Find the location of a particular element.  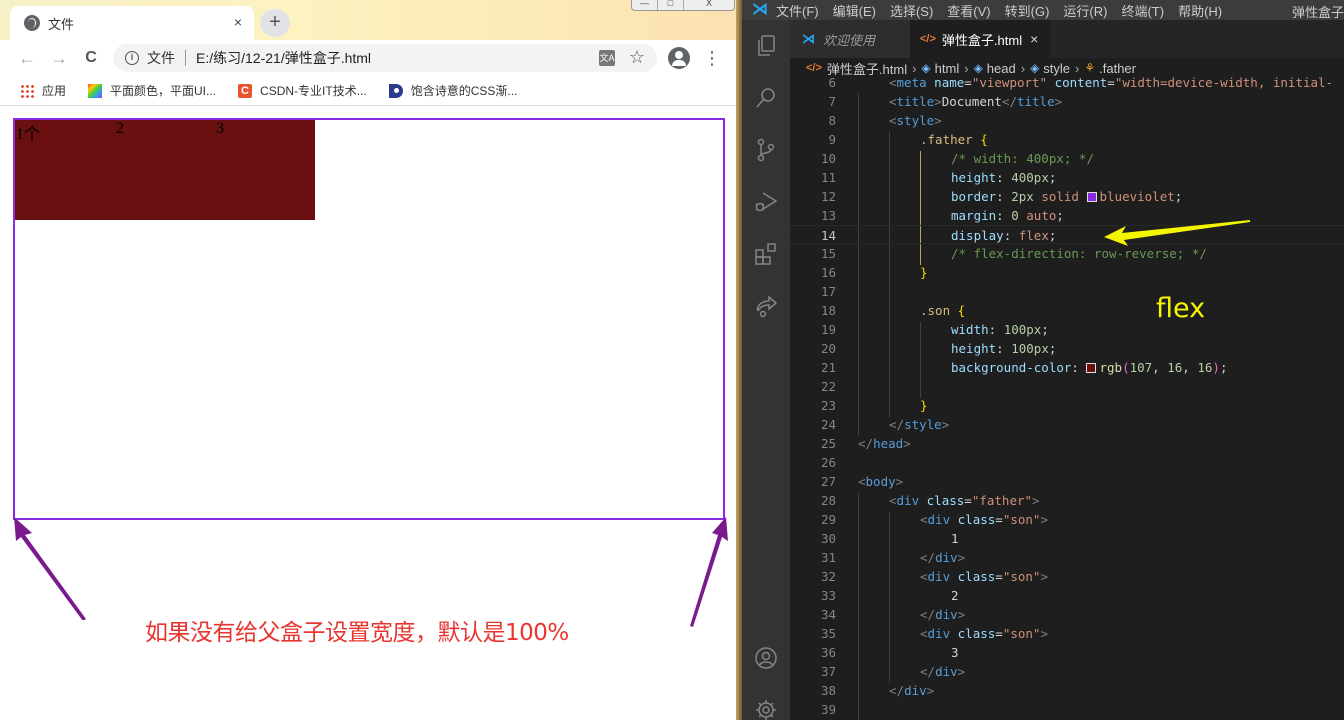

code-line: 33 2 is located at coordinates (1067, 595).